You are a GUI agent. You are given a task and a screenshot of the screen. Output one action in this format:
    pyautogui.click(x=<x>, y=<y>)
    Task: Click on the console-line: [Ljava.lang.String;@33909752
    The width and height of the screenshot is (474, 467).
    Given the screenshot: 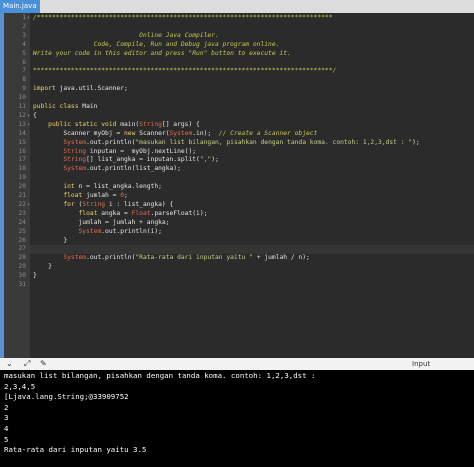 What is the action you would take?
    pyautogui.click(x=66, y=397)
    